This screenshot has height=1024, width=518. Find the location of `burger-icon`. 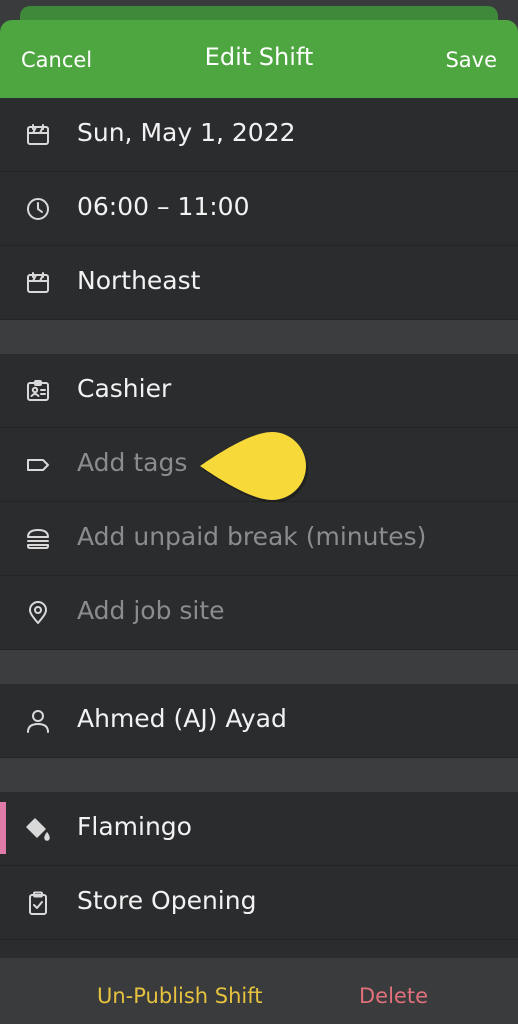

burger-icon is located at coordinates (38, 539).